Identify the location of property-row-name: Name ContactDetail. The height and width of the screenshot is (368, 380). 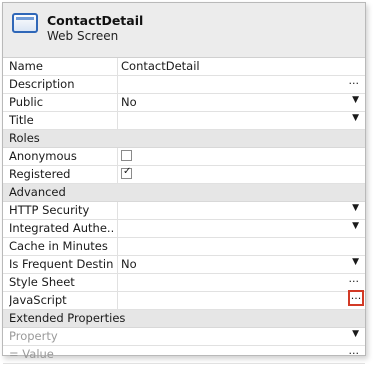
(184, 67).